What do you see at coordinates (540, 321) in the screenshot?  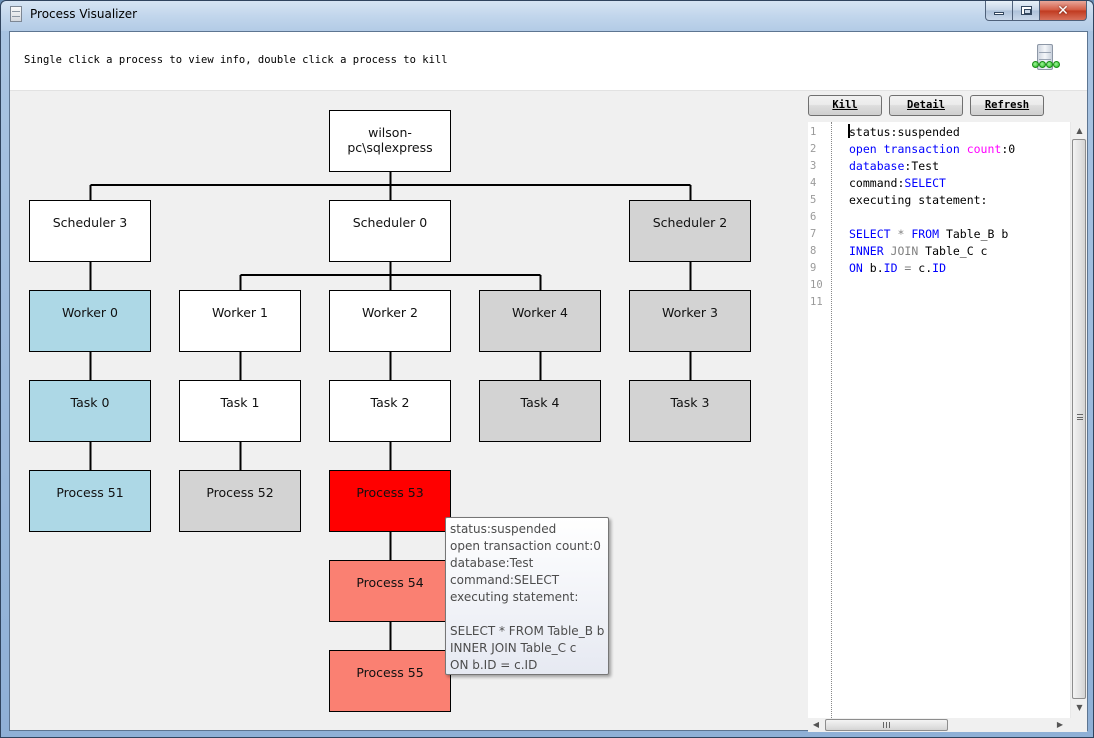 I see `tree-node-worker4: Worker 4` at bounding box center [540, 321].